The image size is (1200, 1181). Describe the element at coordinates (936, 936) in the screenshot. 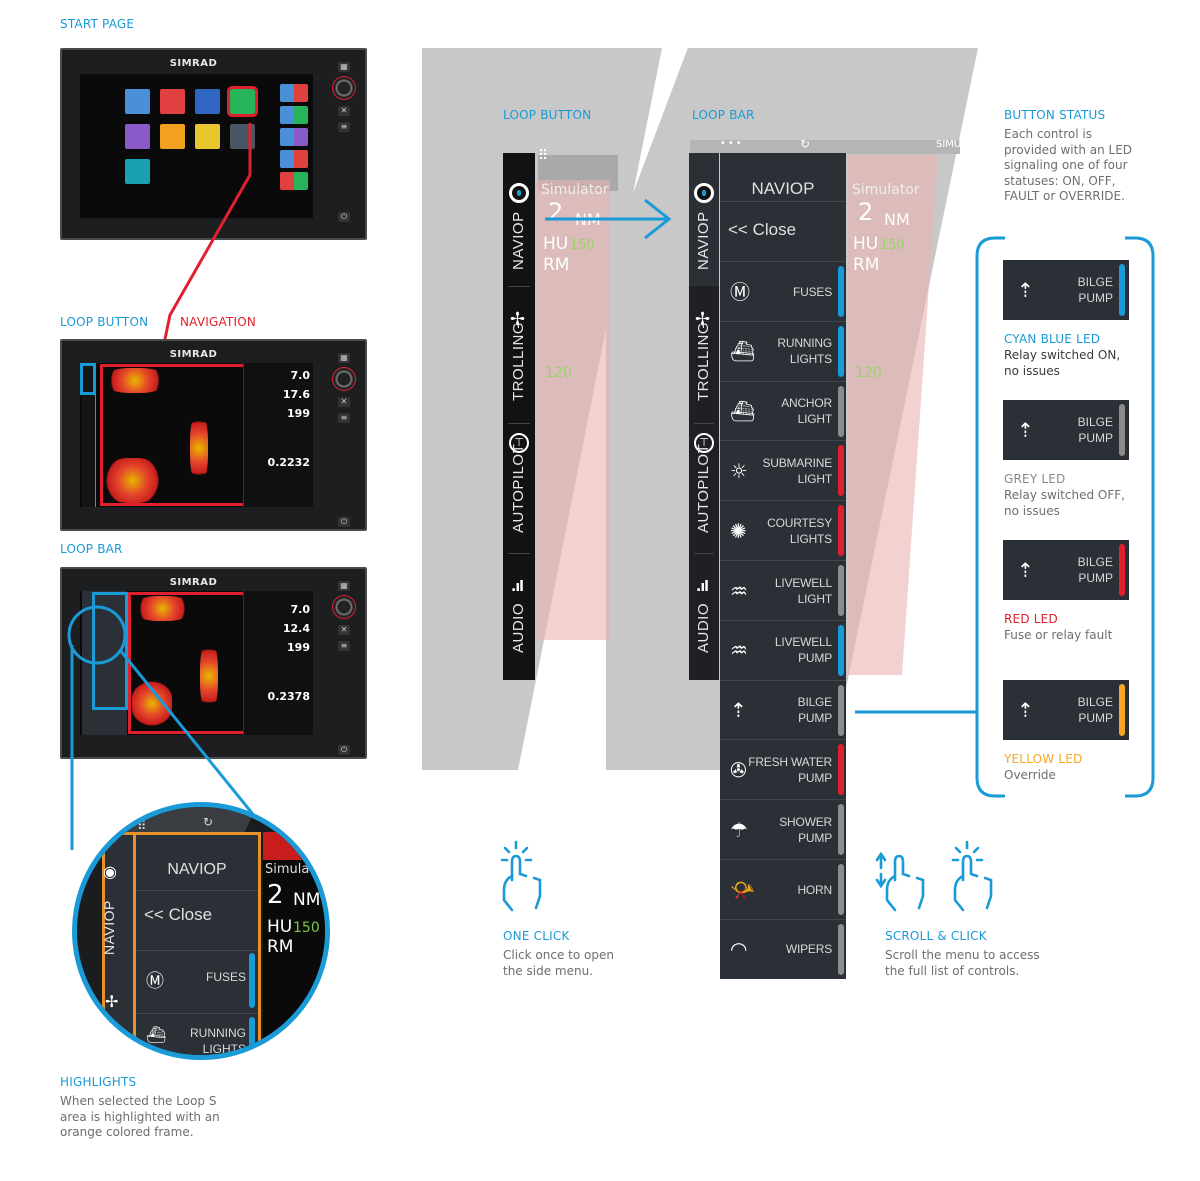

I see `scroll-click-caption: SCROLL & CLICK` at that location.